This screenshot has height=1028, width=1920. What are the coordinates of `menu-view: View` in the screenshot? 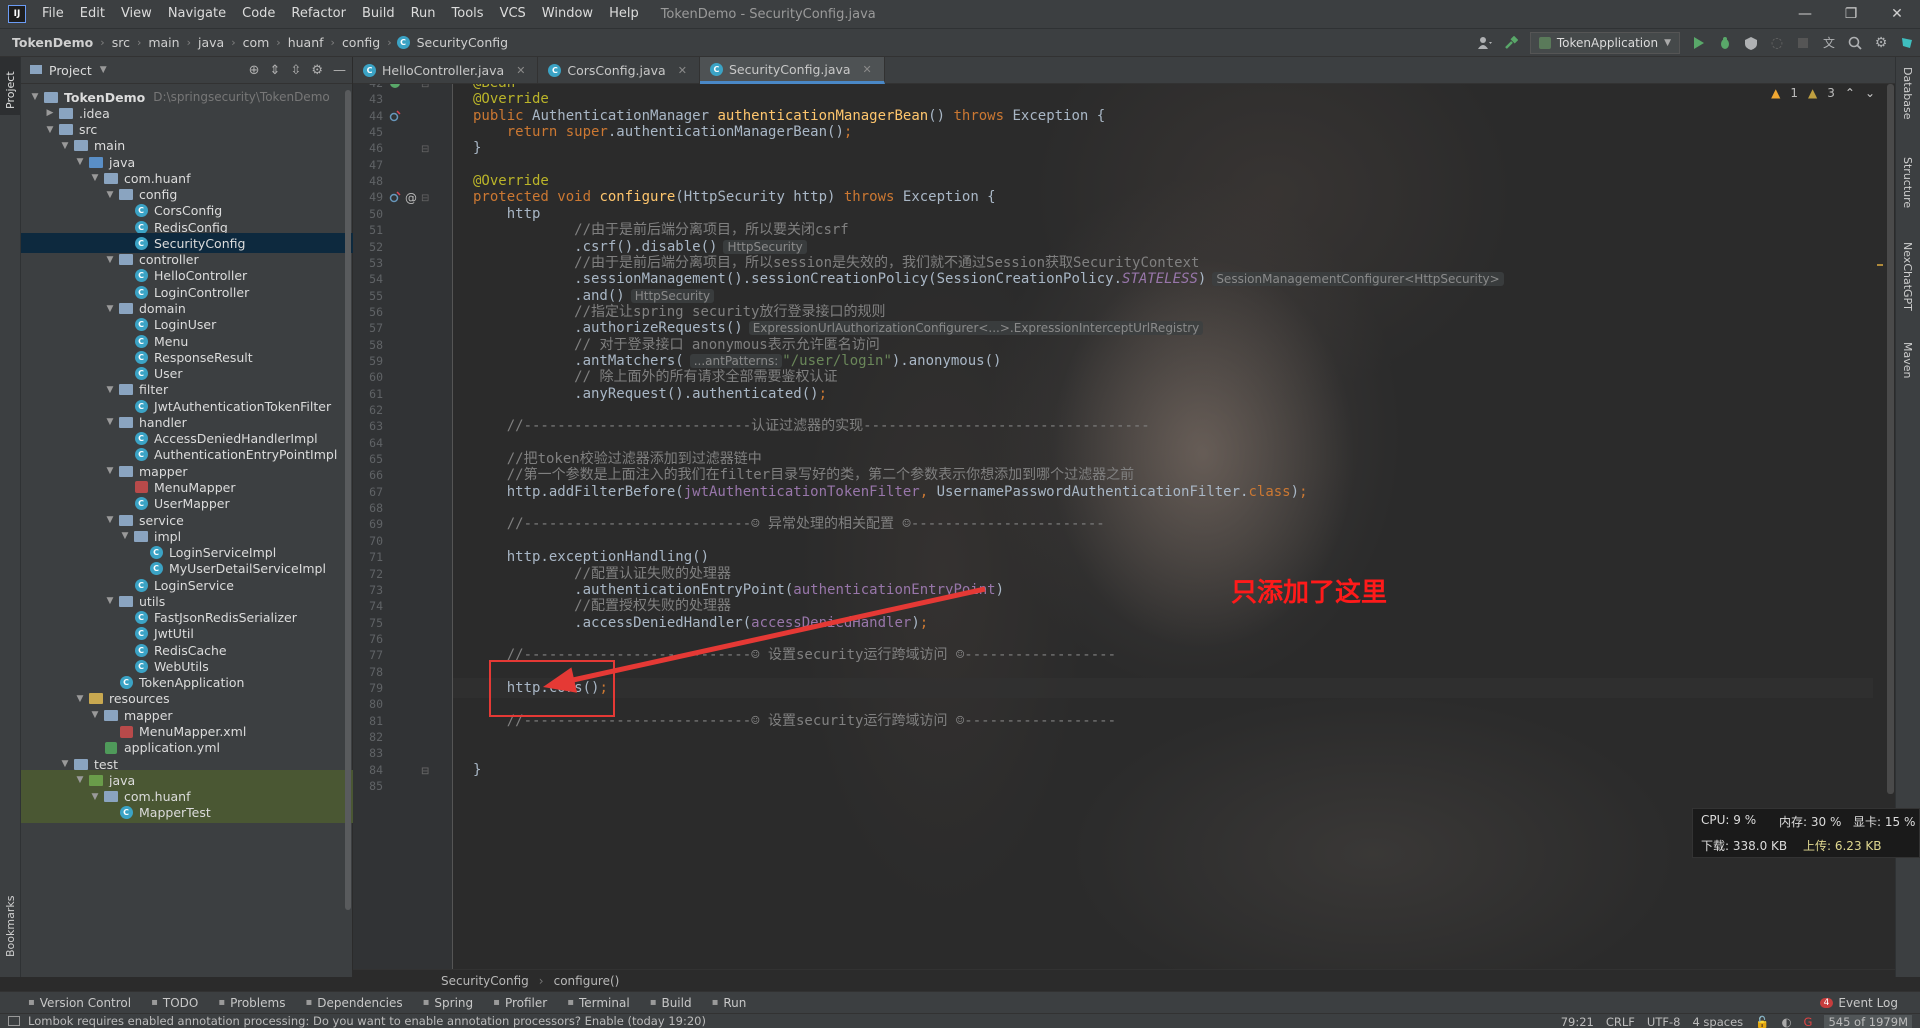 It's located at (136, 14).